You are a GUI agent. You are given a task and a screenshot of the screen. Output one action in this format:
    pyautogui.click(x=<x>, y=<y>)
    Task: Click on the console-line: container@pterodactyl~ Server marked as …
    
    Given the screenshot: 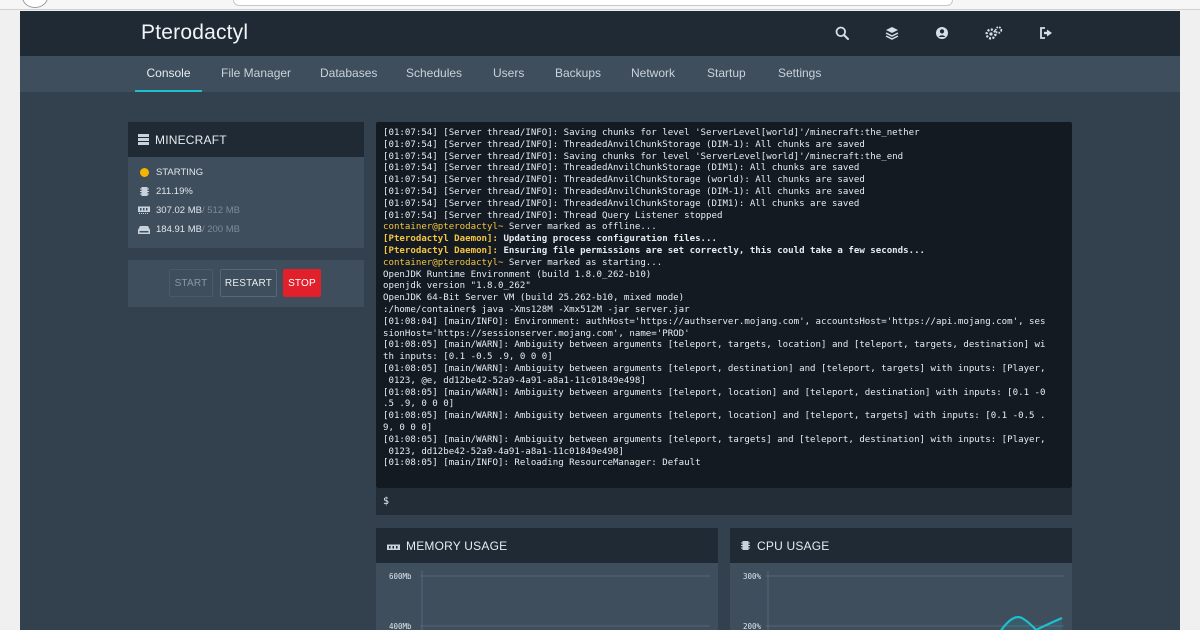 What is the action you would take?
    pyautogui.click(x=725, y=228)
    